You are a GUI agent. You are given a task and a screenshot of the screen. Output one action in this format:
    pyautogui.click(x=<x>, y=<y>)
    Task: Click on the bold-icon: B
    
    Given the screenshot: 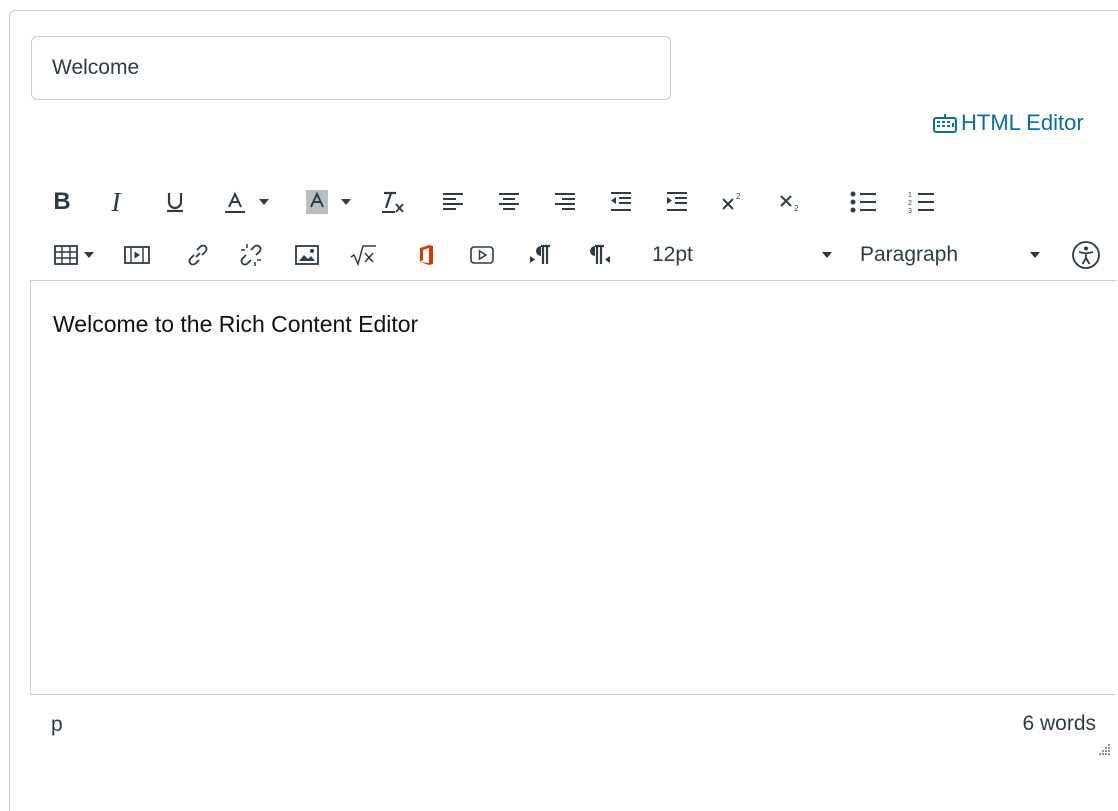 What is the action you would take?
    pyautogui.click(x=62, y=201)
    